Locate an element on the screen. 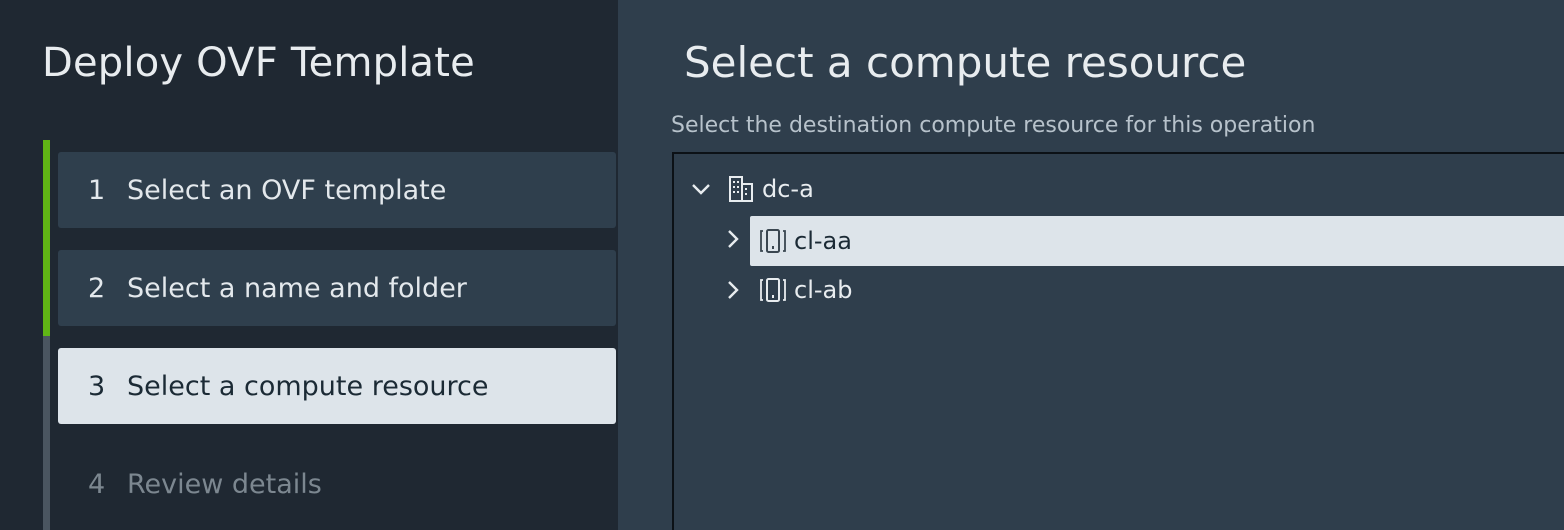 This screenshot has height=530, width=1564. step-label: Select a compute resource is located at coordinates (308, 386).